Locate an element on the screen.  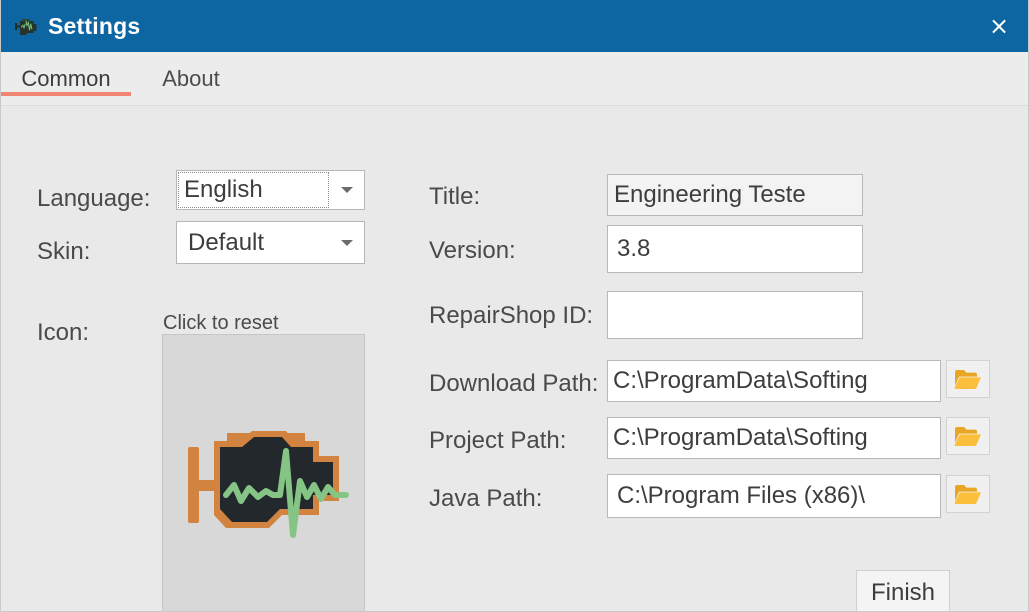
icon-preview is located at coordinates (263, 472).